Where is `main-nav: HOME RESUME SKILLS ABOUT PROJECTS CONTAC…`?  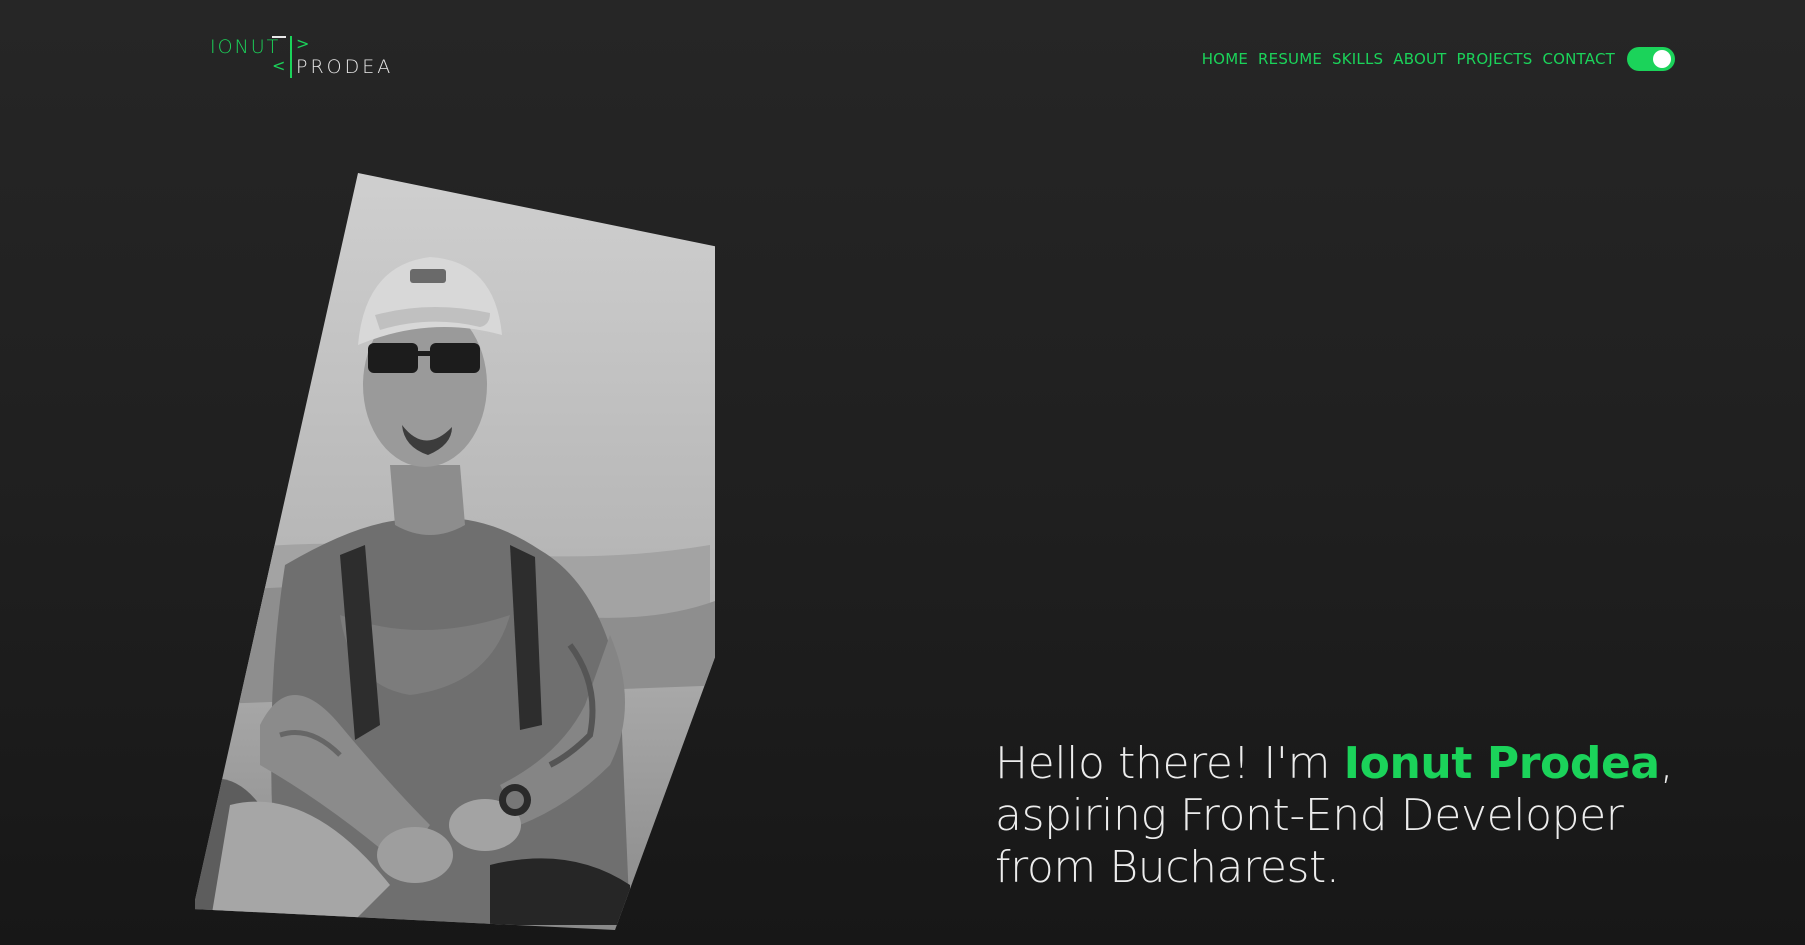 main-nav: HOME RESUME SKILLS ABOUT PROJECTS CONTAC… is located at coordinates (1438, 59).